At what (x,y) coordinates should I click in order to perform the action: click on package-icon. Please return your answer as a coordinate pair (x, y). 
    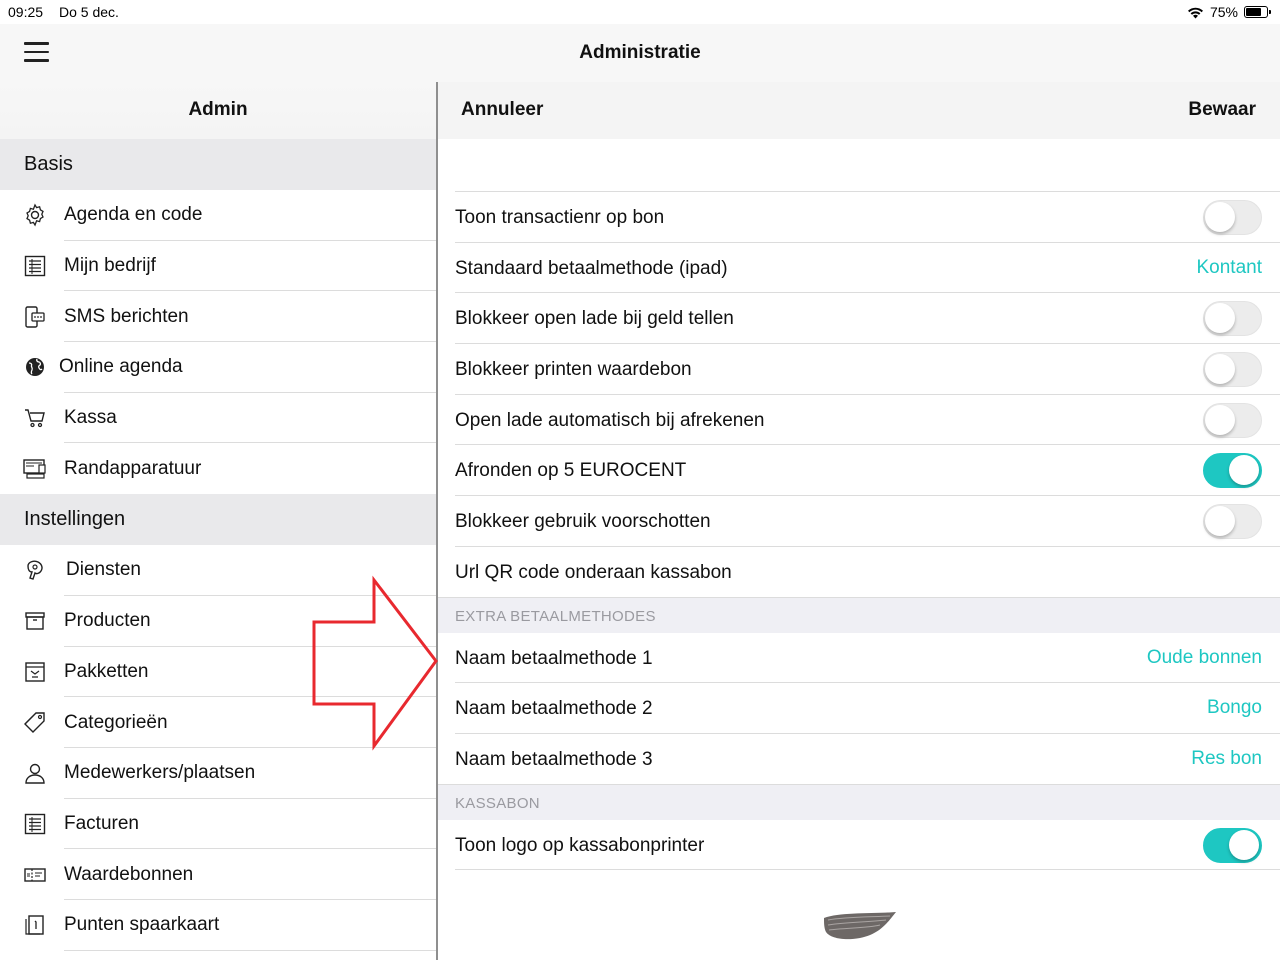
    Looking at the image, I should click on (35, 672).